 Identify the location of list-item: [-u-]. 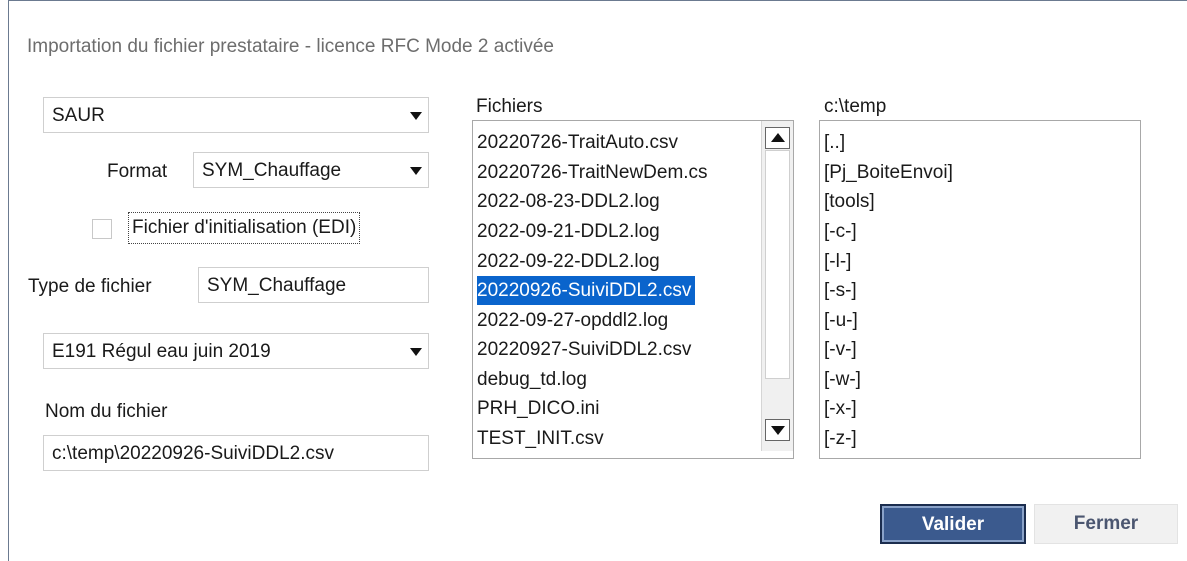
(841, 320).